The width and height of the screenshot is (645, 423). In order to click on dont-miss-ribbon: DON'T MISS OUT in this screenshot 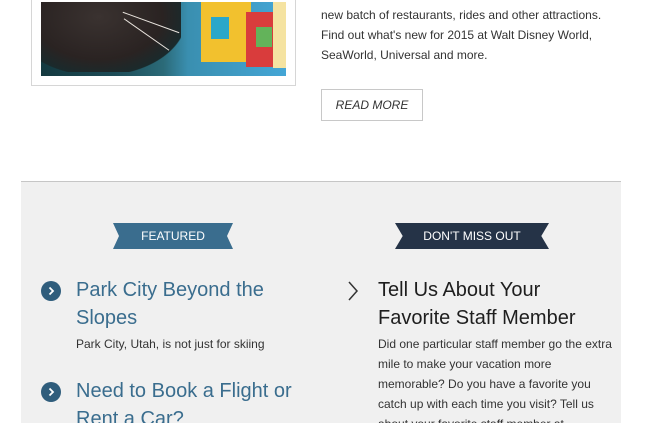, I will do `click(472, 236)`.